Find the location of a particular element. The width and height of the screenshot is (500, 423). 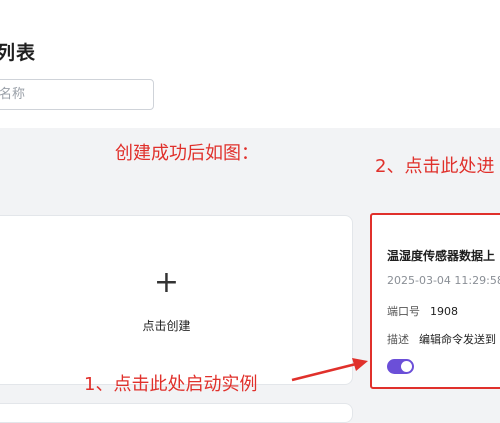

page-title: 列表 is located at coordinates (18, 53).